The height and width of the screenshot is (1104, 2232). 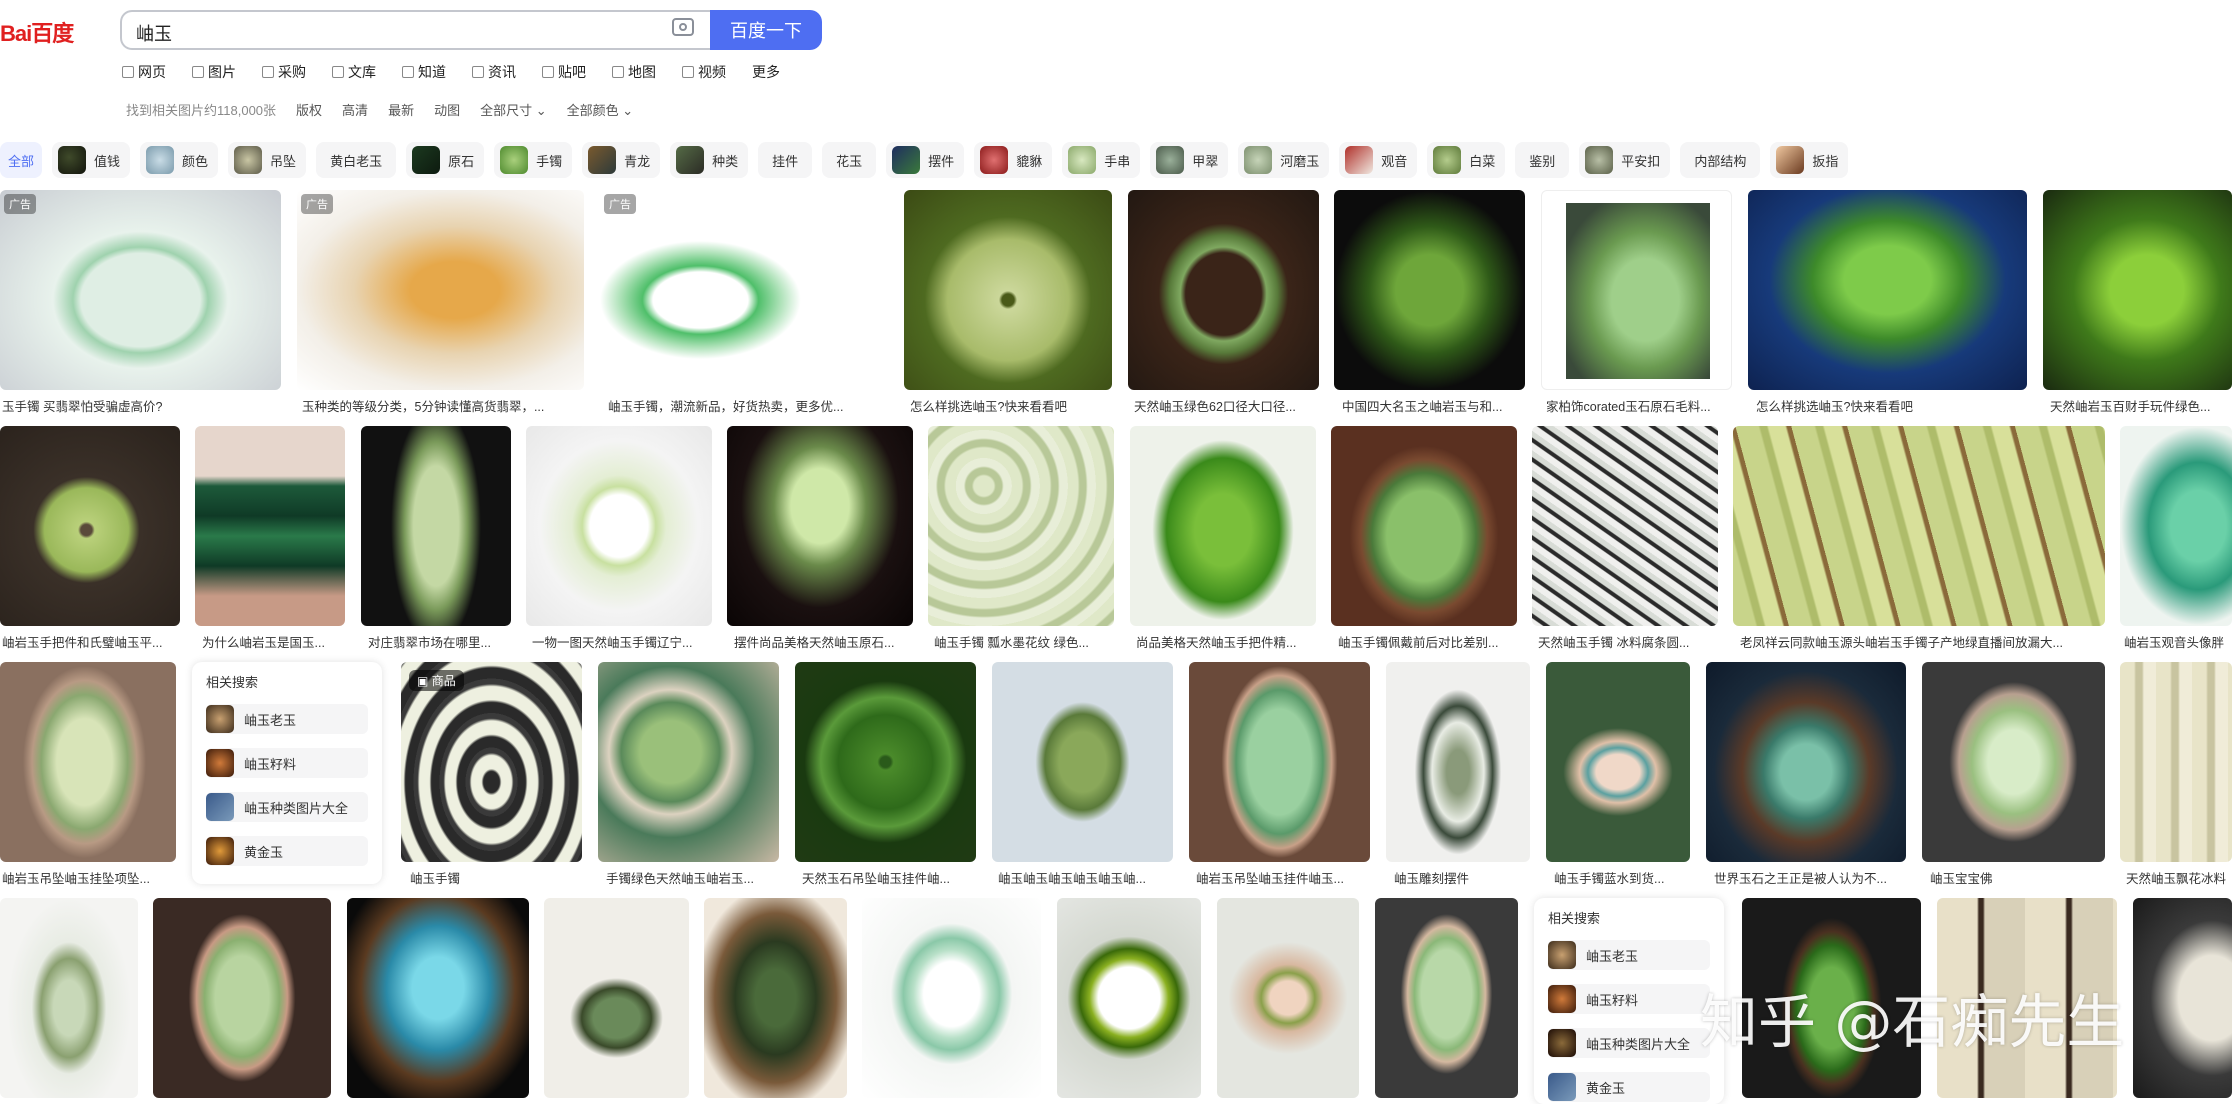 I want to click on category-pill: 全部, so click(x=21, y=160).